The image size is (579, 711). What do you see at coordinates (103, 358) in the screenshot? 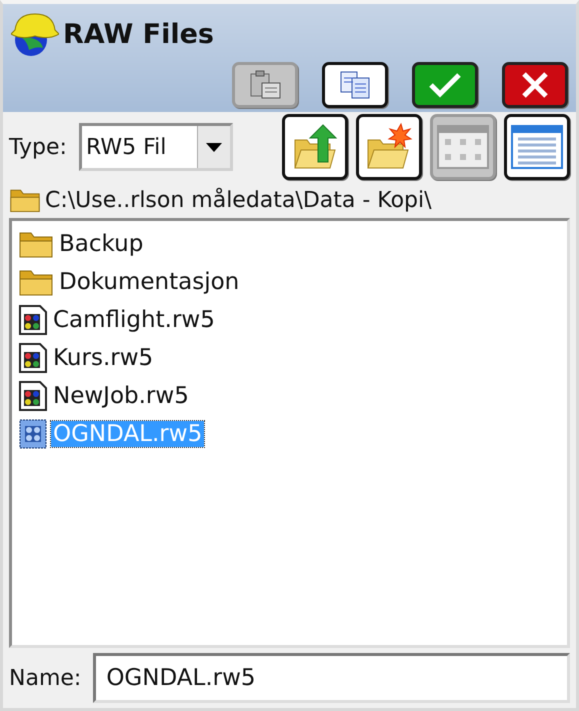
I see `file-item: Kurs.rw5` at bounding box center [103, 358].